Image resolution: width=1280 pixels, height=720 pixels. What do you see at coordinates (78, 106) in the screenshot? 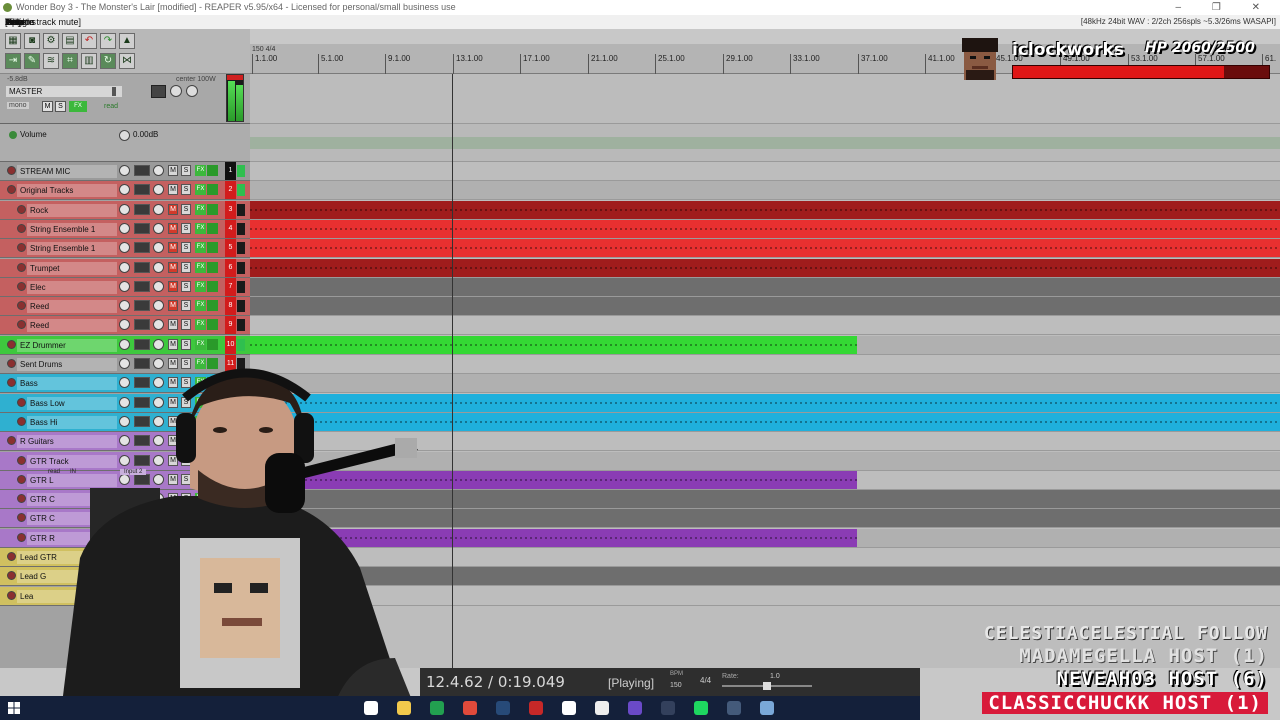
I see `master-fx-button: FX` at bounding box center [78, 106].